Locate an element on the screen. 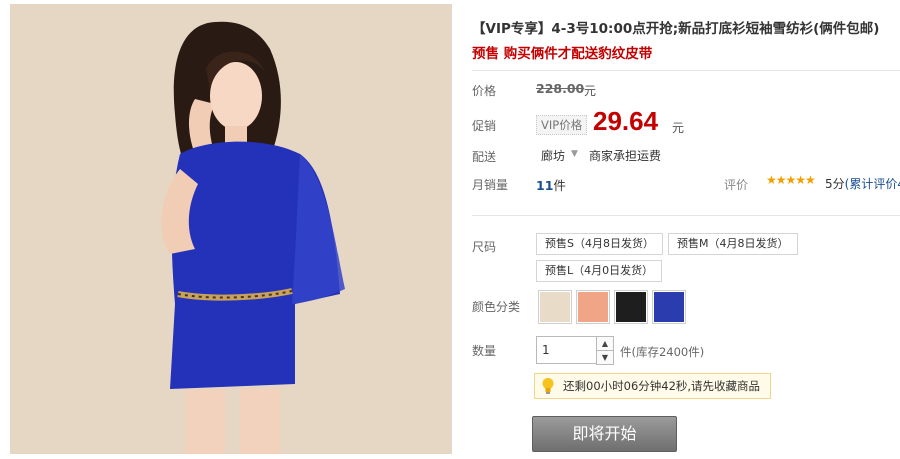  size-option-l: 预售L（4月0日发货） is located at coordinates (599, 271).